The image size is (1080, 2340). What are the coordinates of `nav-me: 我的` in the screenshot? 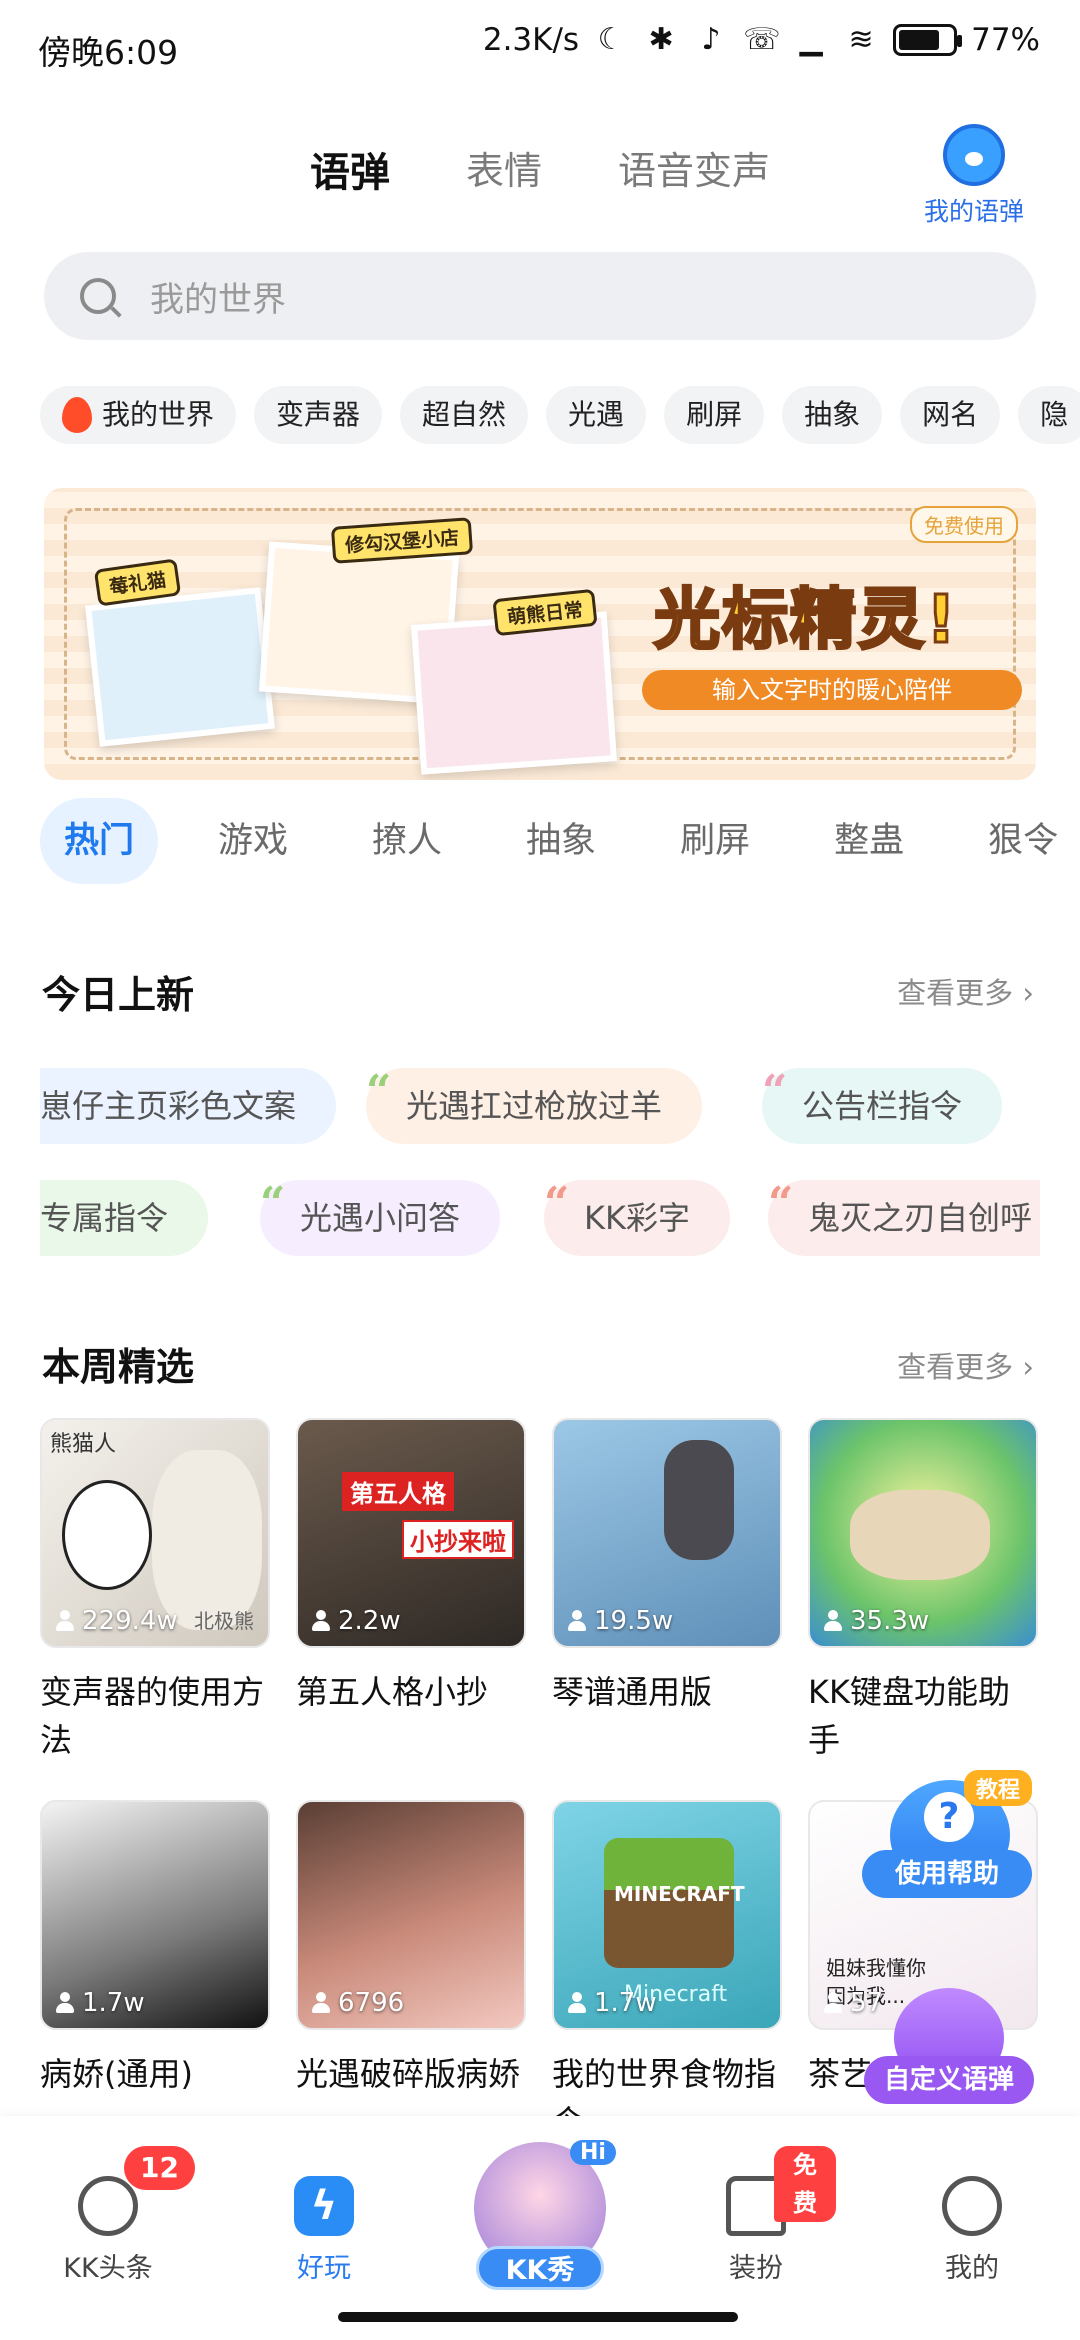 It's located at (972, 2230).